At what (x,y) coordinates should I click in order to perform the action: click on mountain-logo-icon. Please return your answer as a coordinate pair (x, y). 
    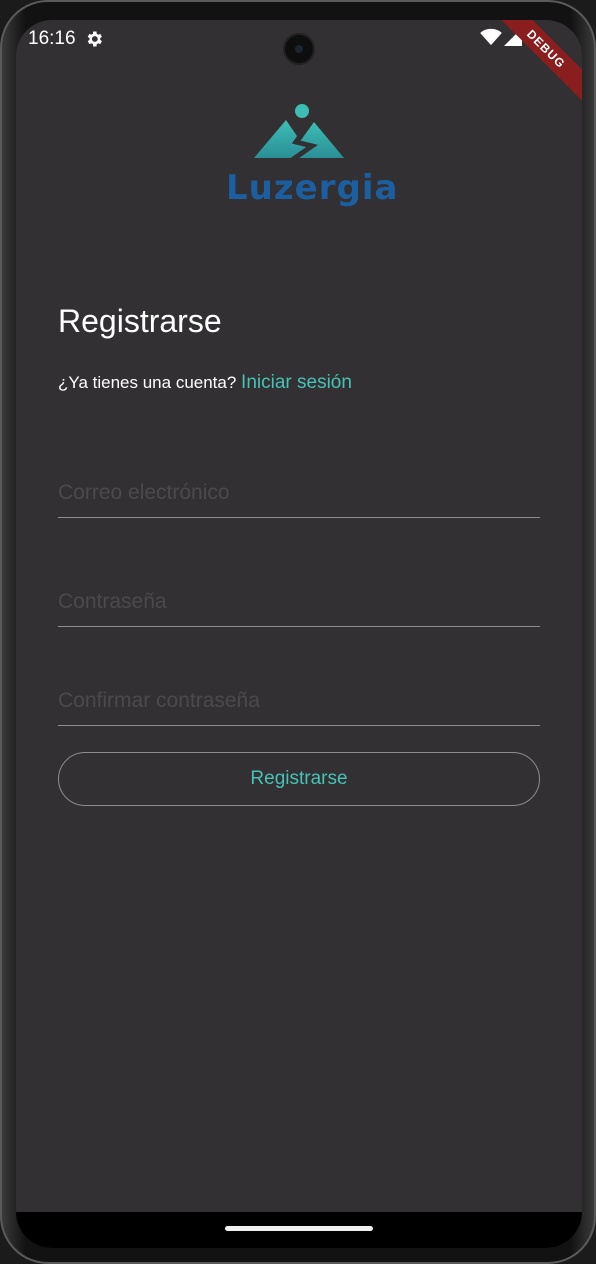
    Looking at the image, I should click on (299, 133).